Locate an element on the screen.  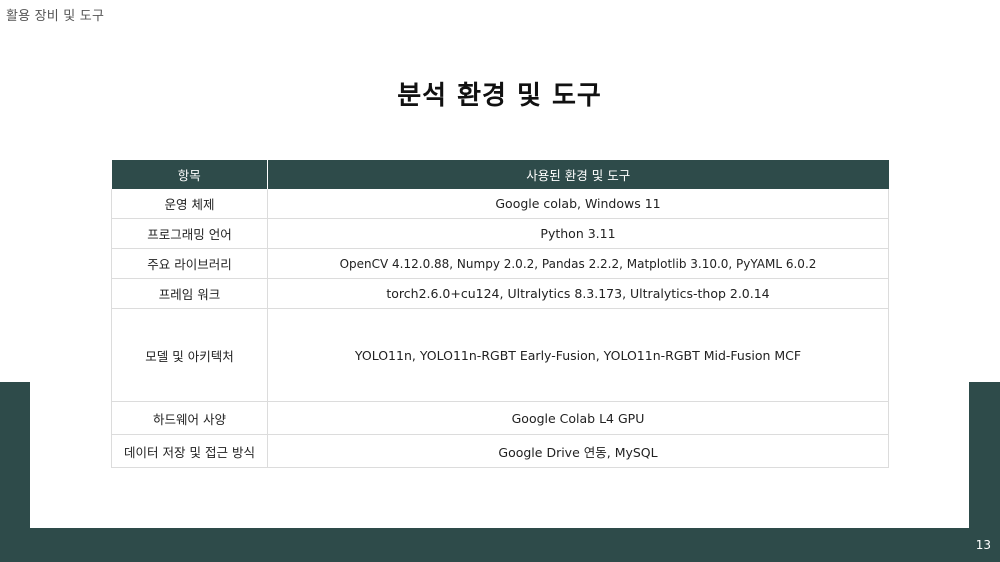
slide-title: 분석 환경 및 도구 is located at coordinates (499, 96).